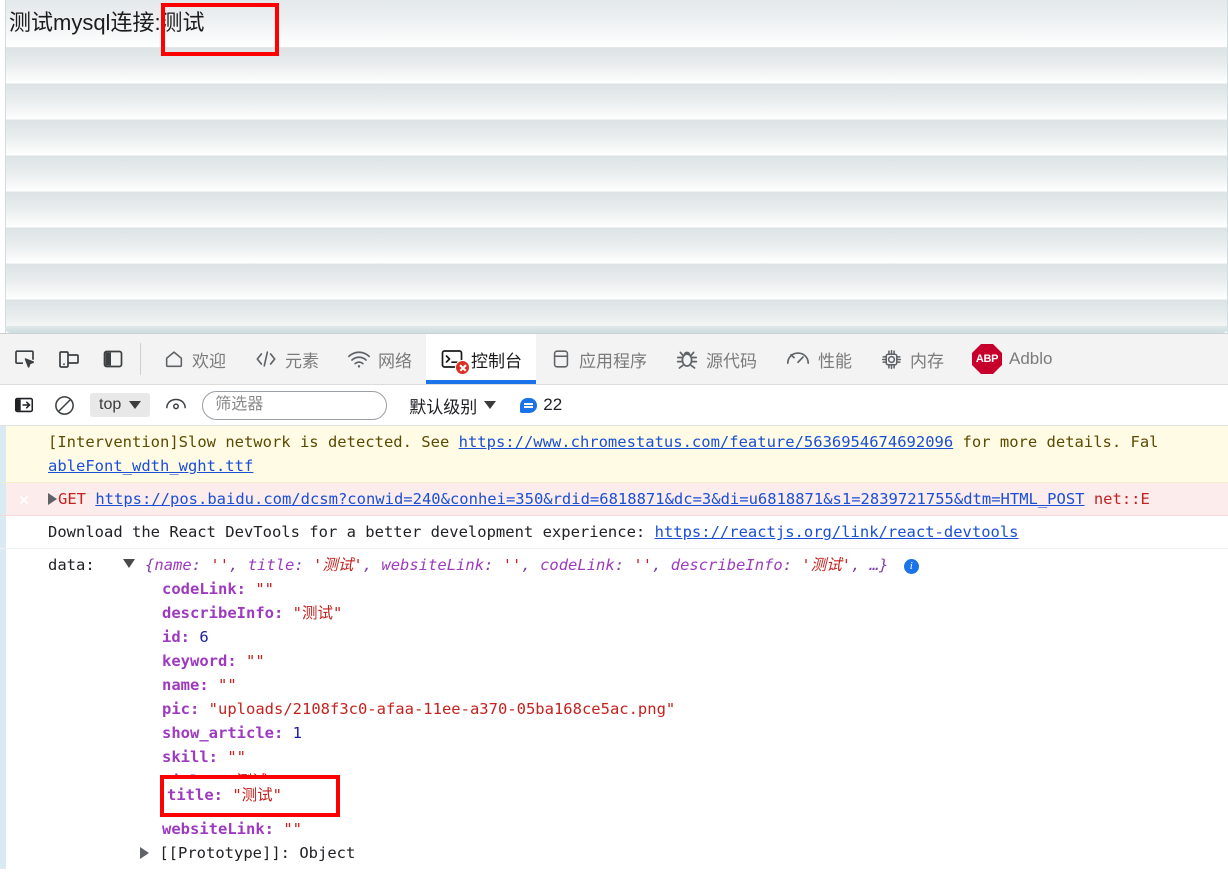  I want to click on info-icon: i, so click(911, 566).